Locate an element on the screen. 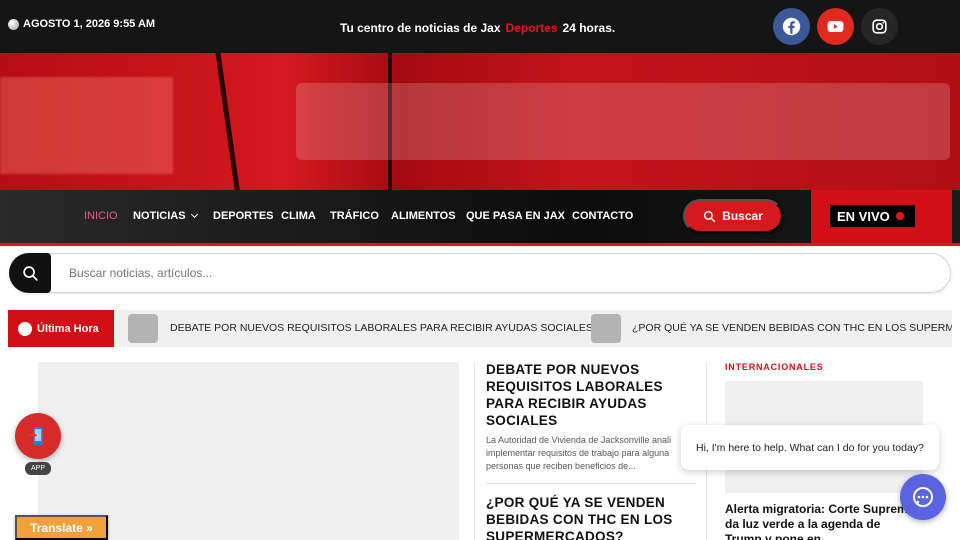 The image size is (960, 540). facebook-icon is located at coordinates (791, 26).